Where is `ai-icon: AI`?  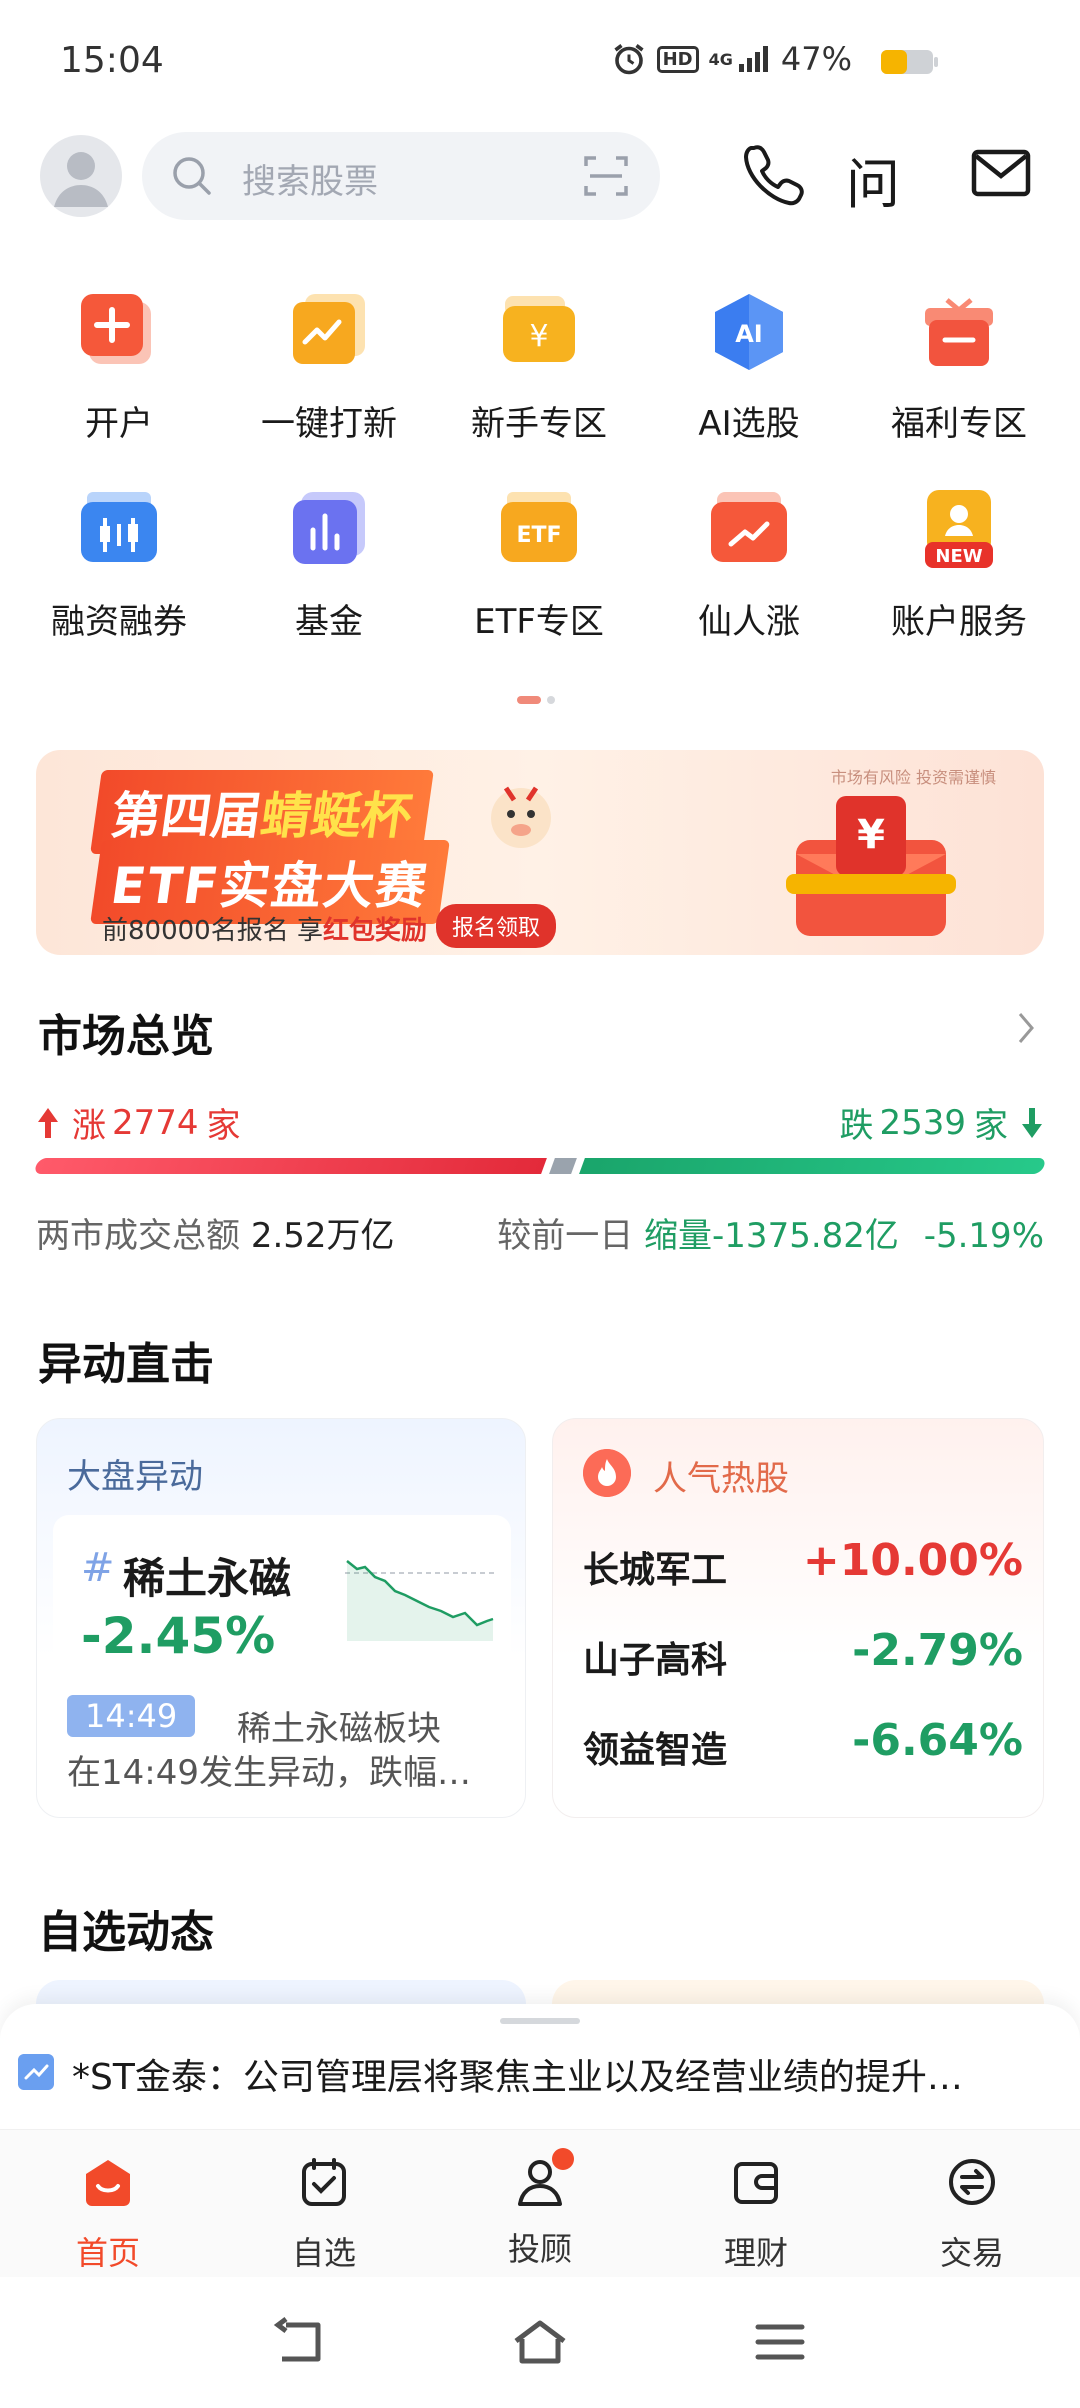 ai-icon: AI is located at coordinates (749, 332).